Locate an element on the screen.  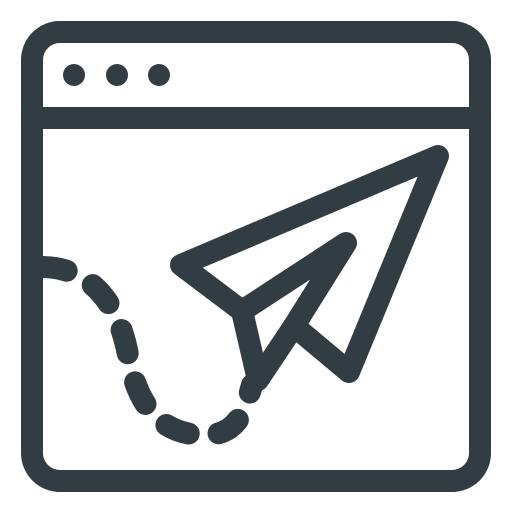
window-control-dots-icon is located at coordinates (116, 75).